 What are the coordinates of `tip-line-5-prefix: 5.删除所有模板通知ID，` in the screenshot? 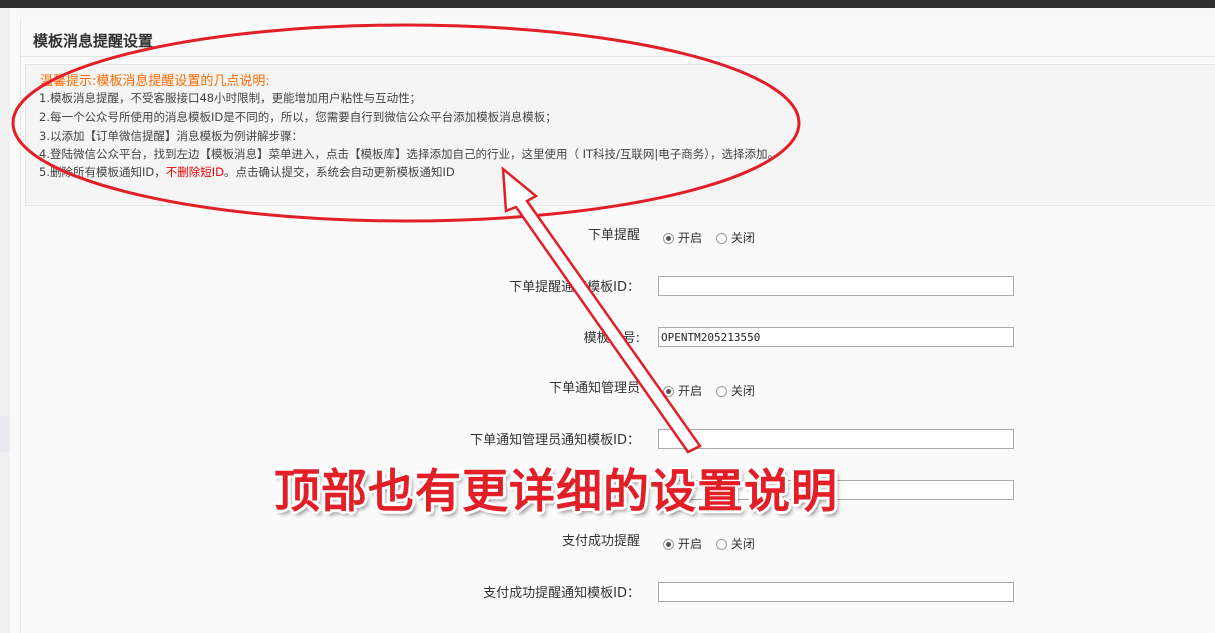 It's located at (102, 172).